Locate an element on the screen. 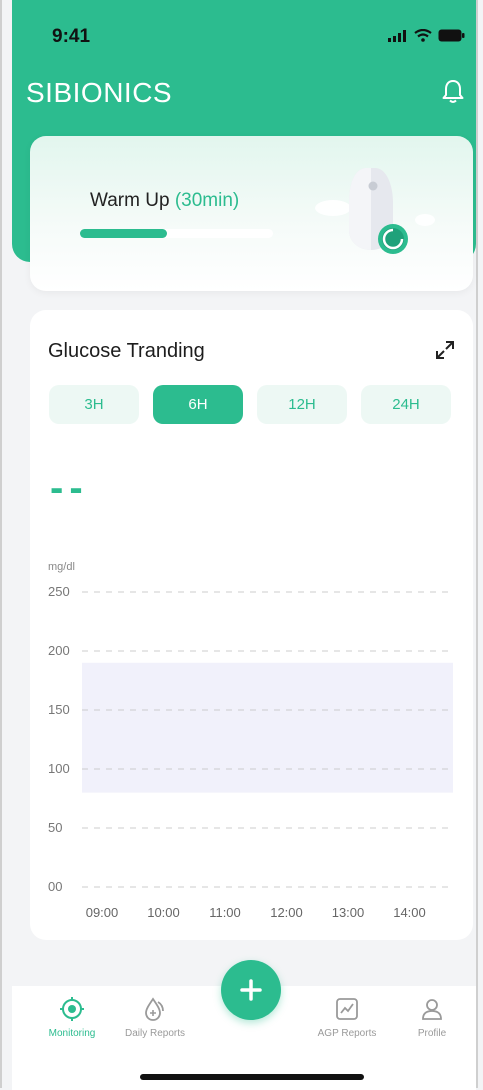 The width and height of the screenshot is (483, 1090). x-tick-label: 09:00 is located at coordinates (102, 912).